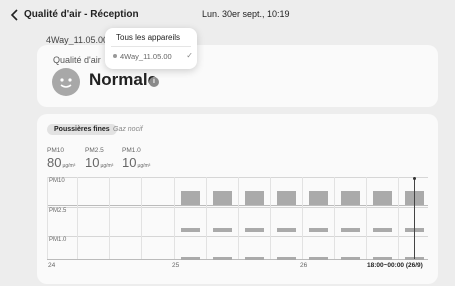  What do you see at coordinates (131, 150) in the screenshot?
I see `reading-label: PM1.0` at bounding box center [131, 150].